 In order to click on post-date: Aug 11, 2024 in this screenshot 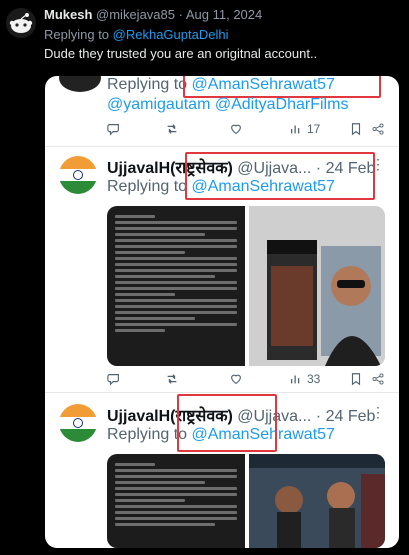, I will do `click(224, 14)`.